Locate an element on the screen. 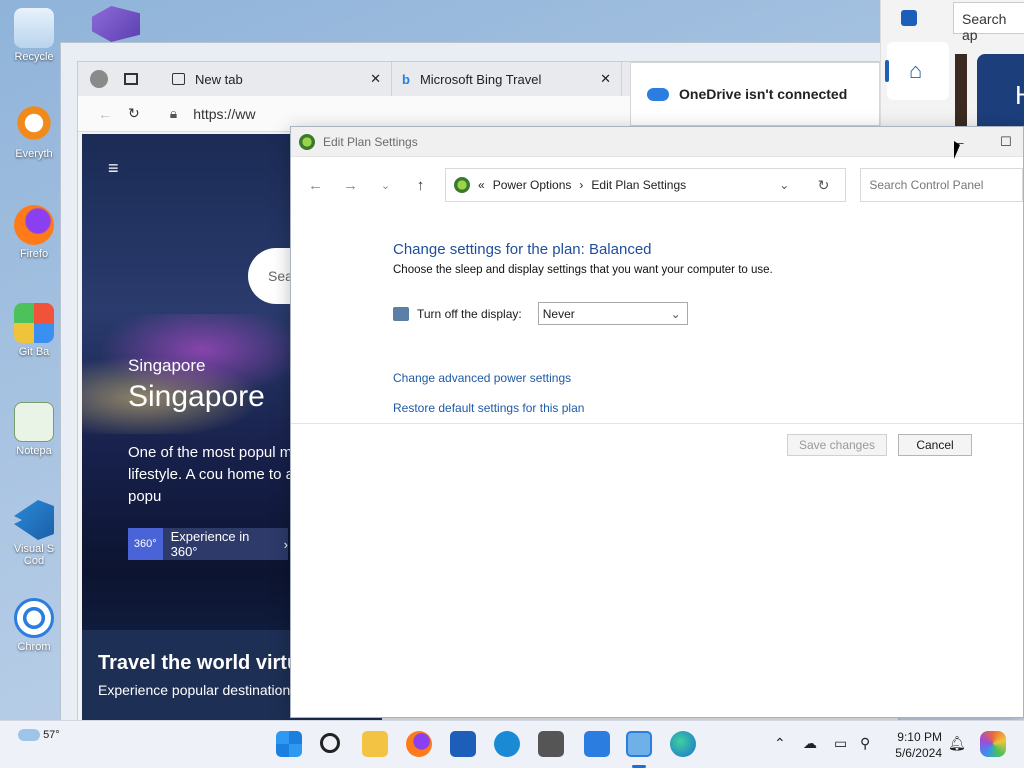 This screenshot has height=768, width=1024. panel-search-input: Search ap is located at coordinates (988, 22).